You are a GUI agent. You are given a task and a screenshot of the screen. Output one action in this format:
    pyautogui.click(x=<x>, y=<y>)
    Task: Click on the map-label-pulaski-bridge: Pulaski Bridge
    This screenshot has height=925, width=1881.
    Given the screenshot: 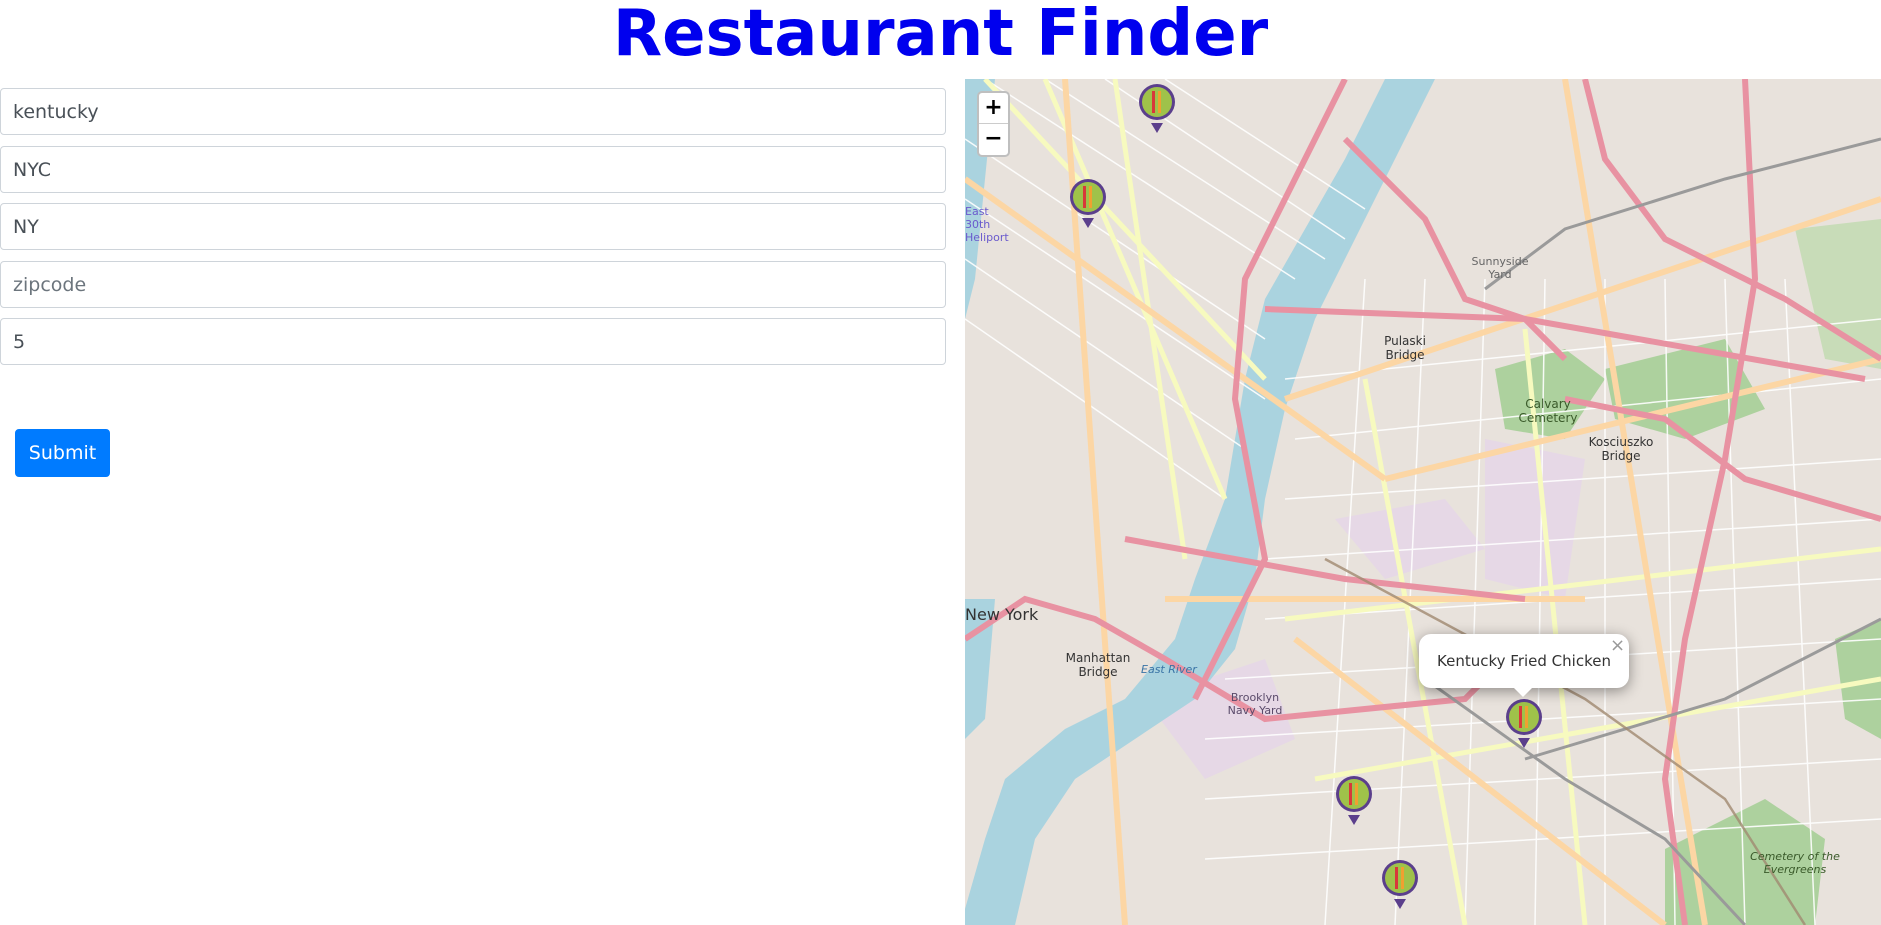 What is the action you would take?
    pyautogui.click(x=1405, y=348)
    